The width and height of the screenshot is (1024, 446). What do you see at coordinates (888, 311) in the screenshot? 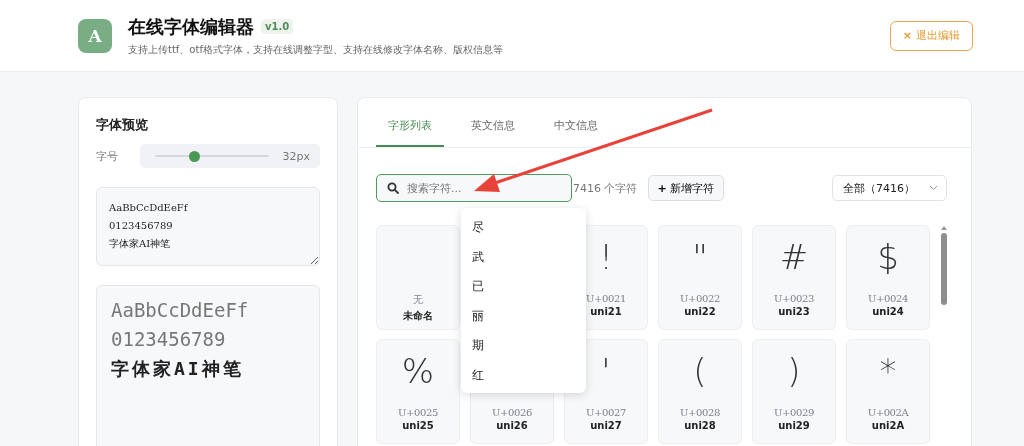
I see `glyph-name: uni24` at bounding box center [888, 311].